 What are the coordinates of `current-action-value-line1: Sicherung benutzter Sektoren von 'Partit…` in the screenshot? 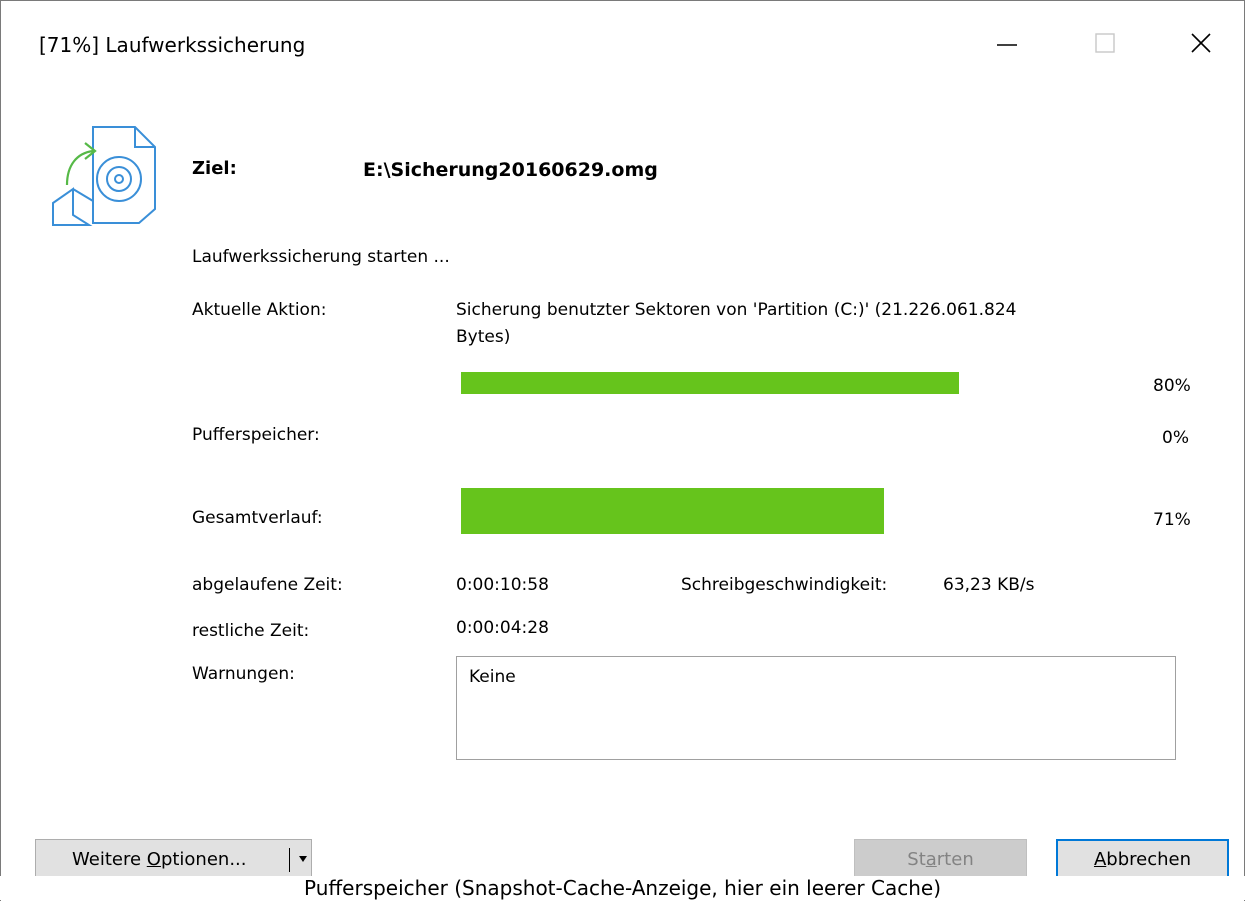 It's located at (736, 310).